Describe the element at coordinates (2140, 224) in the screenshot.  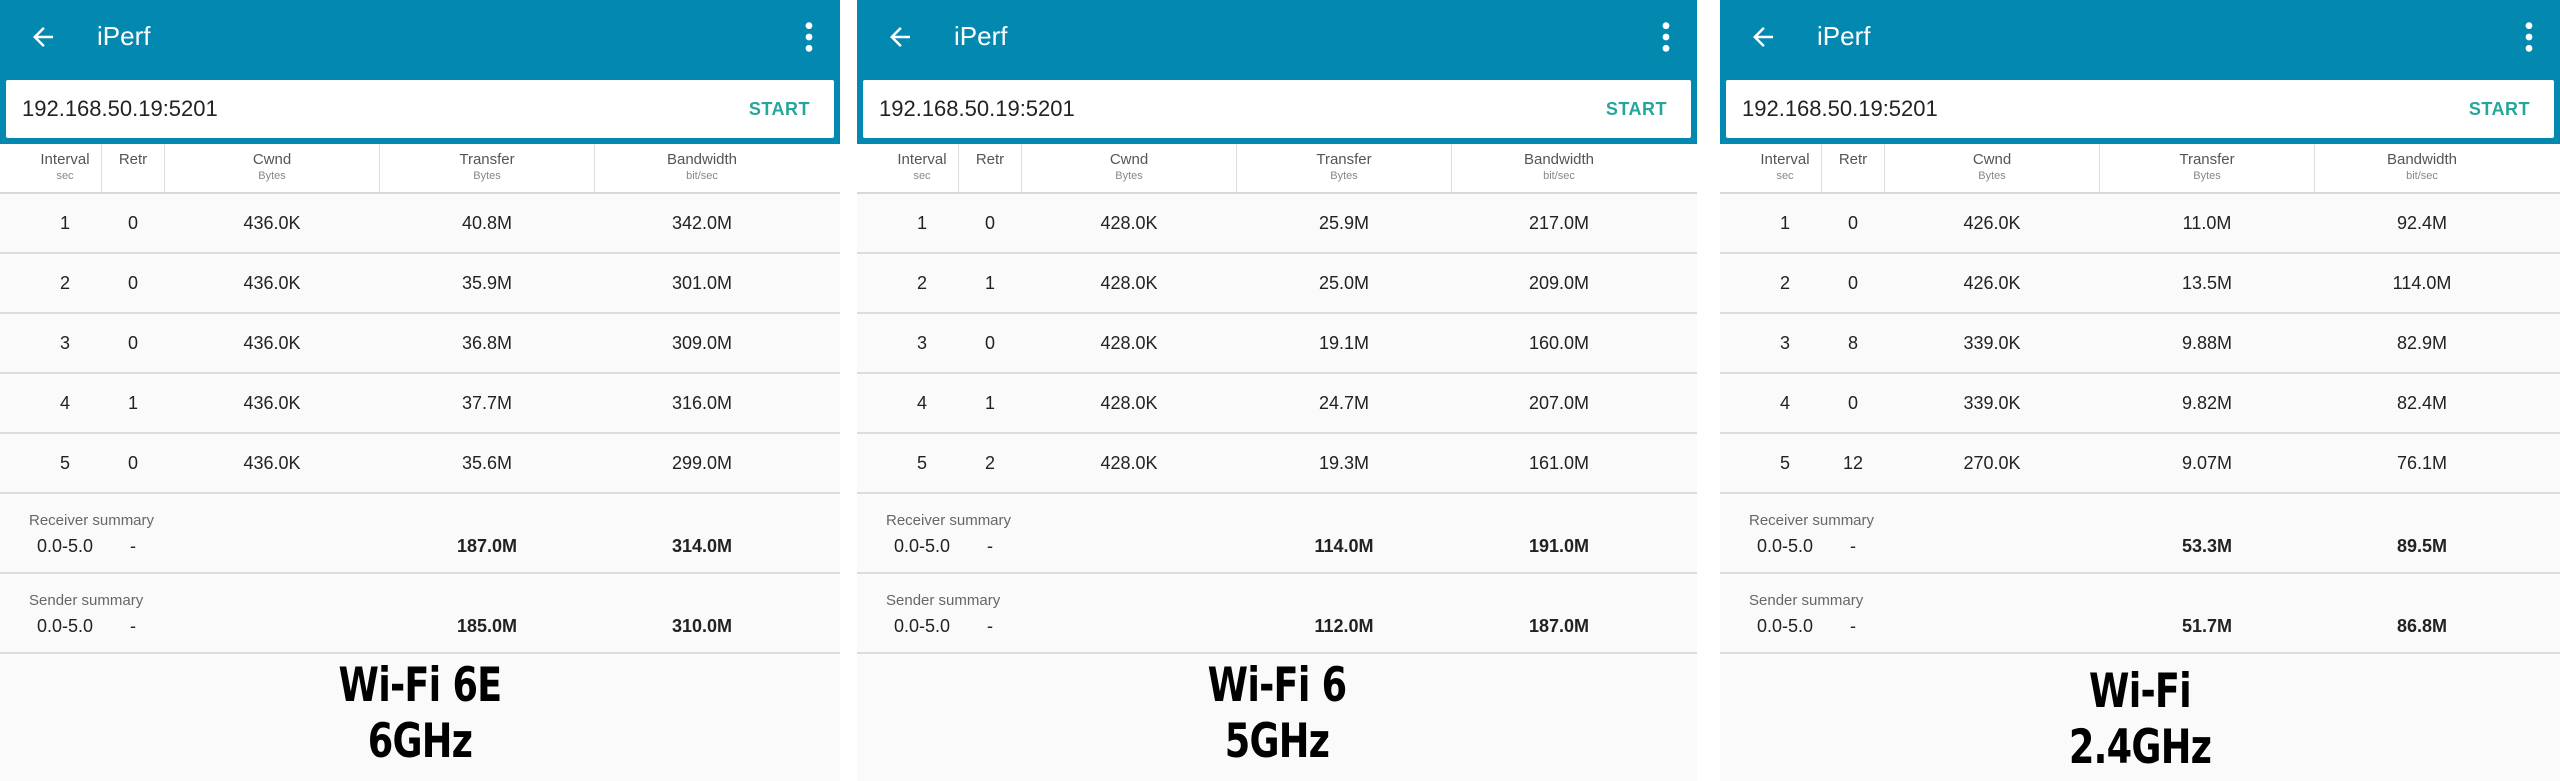
I see `table-row: 1 0 426.0K 11.0M 92.4M` at that location.